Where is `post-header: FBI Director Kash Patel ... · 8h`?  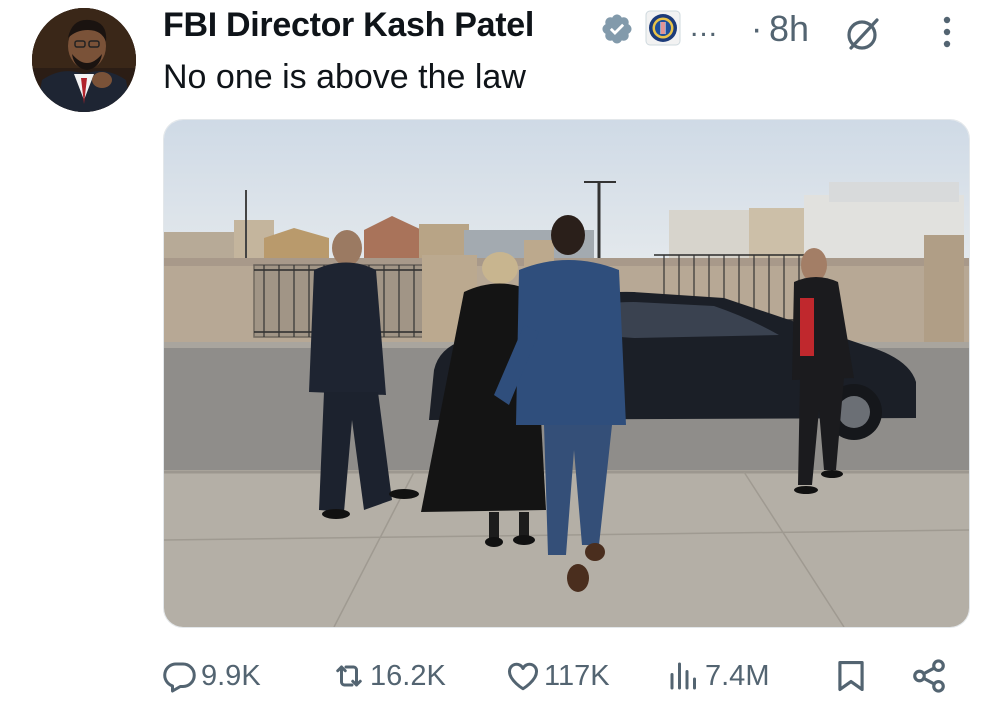 post-header: FBI Director Kash Patel ... · 8h is located at coordinates (573, 27).